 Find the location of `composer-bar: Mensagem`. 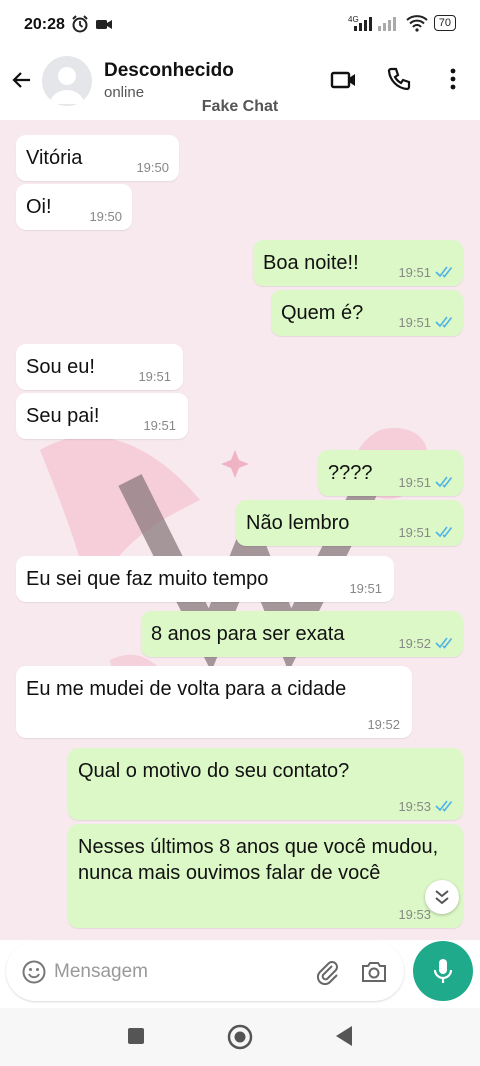

composer-bar: Mensagem is located at coordinates (240, 974).